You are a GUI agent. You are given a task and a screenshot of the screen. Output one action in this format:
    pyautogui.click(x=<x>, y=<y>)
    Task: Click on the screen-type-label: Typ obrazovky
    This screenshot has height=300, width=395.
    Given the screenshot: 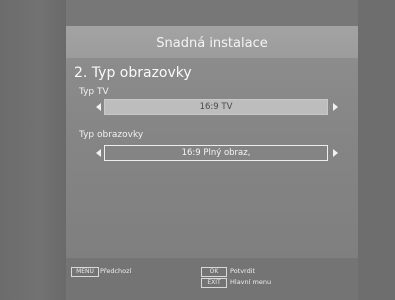 What is the action you would take?
    pyautogui.click(x=111, y=135)
    